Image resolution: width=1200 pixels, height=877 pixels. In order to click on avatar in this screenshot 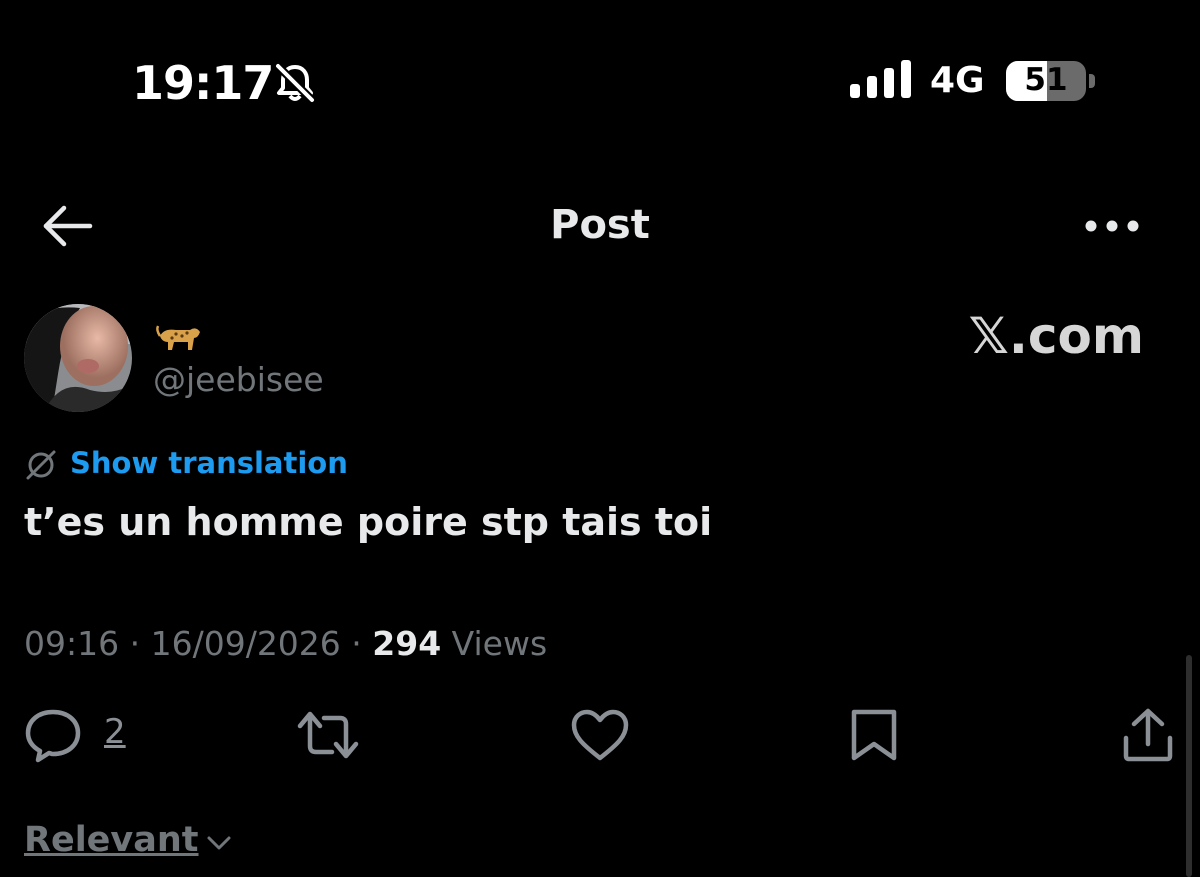, I will do `click(78, 358)`.